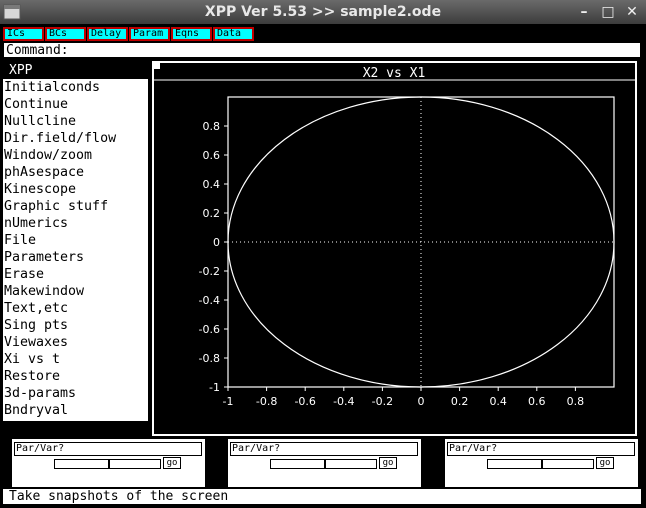 The width and height of the screenshot is (646, 508). What do you see at coordinates (214, 387) in the screenshot?
I see `y-tick-label: -1` at bounding box center [214, 387].